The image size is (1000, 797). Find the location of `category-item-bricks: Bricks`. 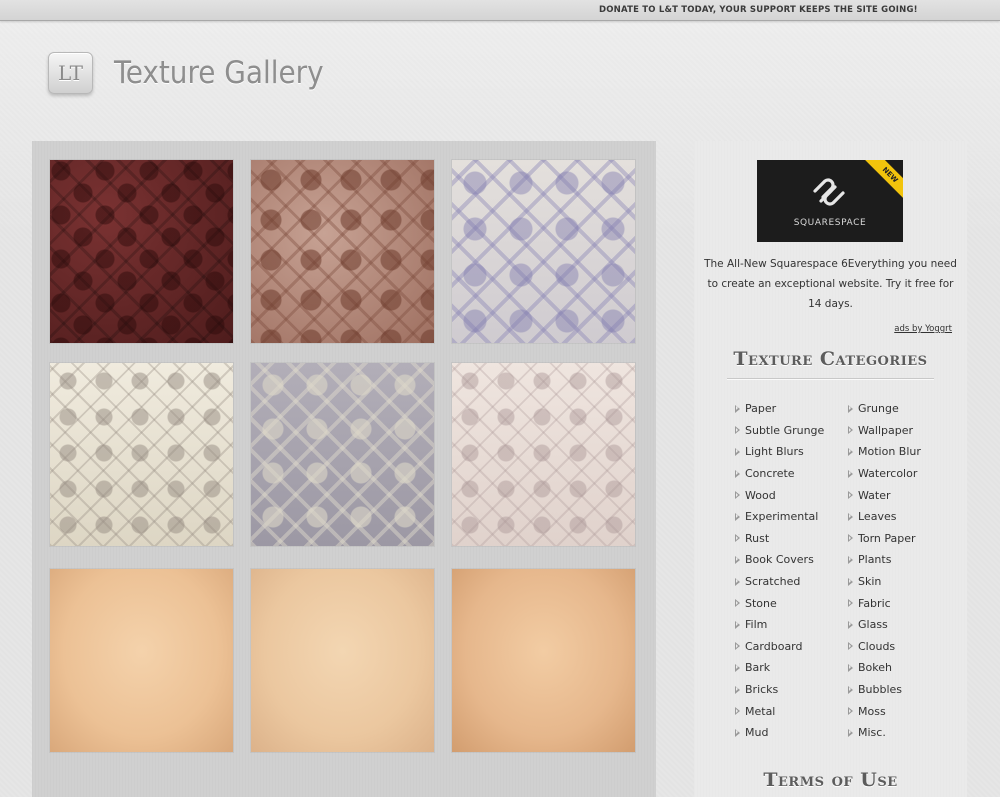

category-item-bricks: Bricks is located at coordinates (779, 690).